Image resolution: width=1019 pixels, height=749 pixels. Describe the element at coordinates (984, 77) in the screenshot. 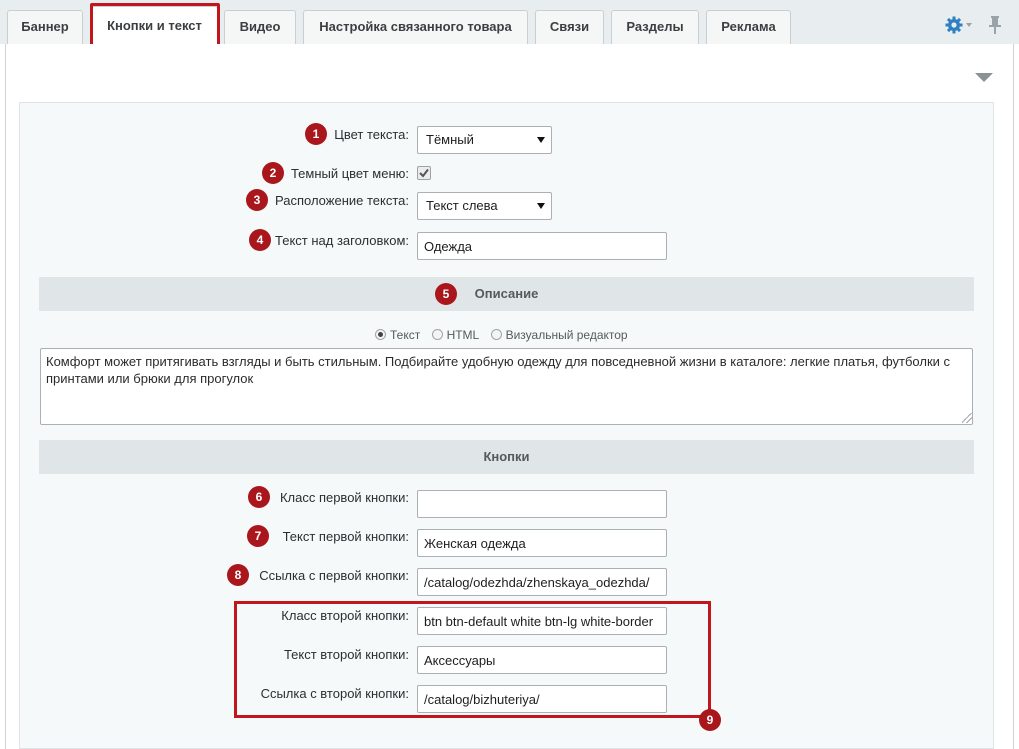

I see `triangle-down-icon` at that location.